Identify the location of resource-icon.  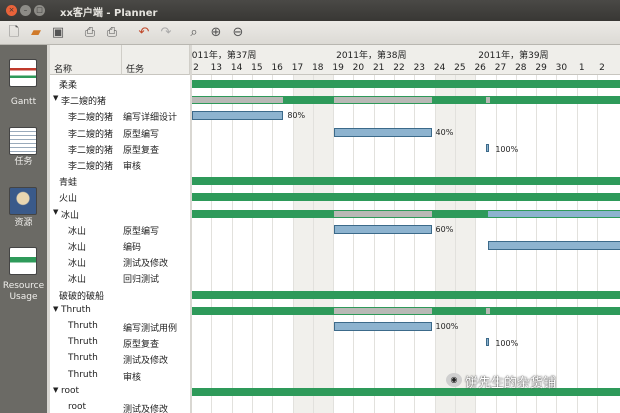
(23, 201).